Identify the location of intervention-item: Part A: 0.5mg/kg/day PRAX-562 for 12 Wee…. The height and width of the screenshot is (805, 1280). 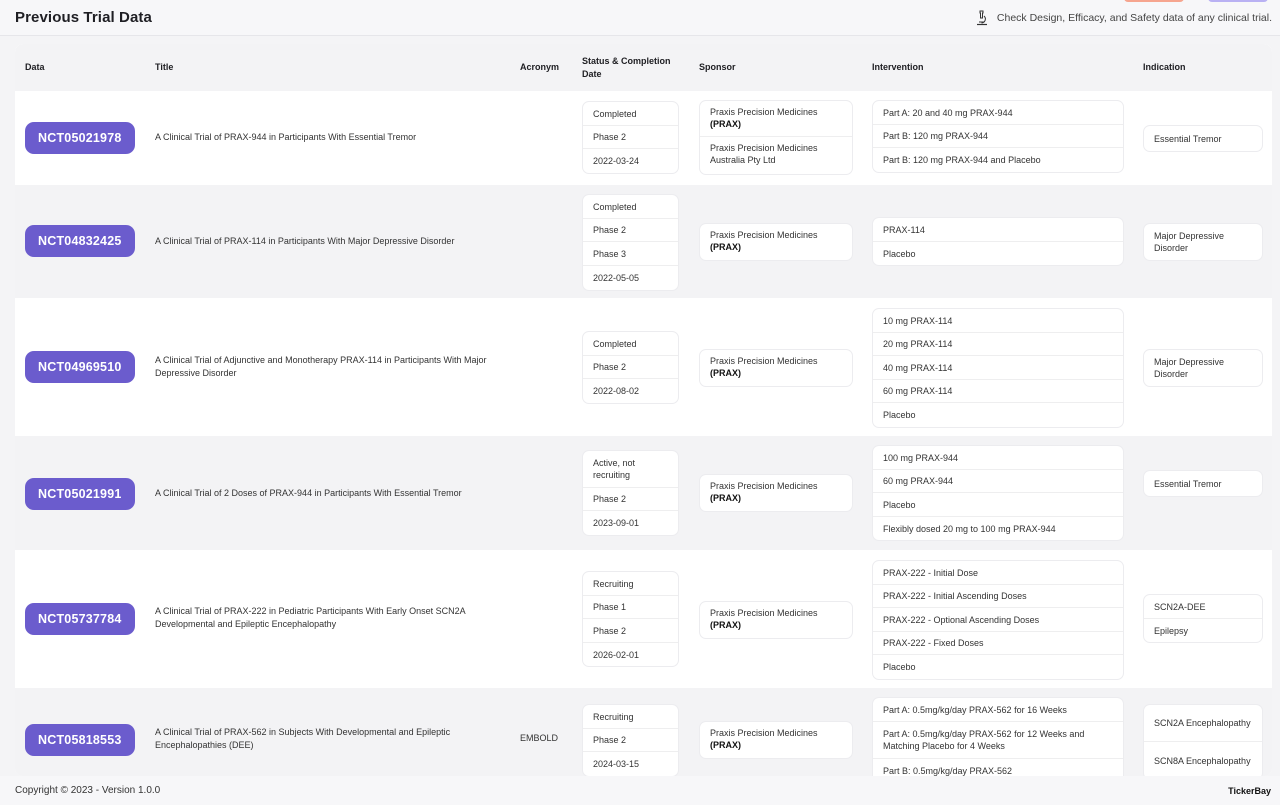
(998, 740).